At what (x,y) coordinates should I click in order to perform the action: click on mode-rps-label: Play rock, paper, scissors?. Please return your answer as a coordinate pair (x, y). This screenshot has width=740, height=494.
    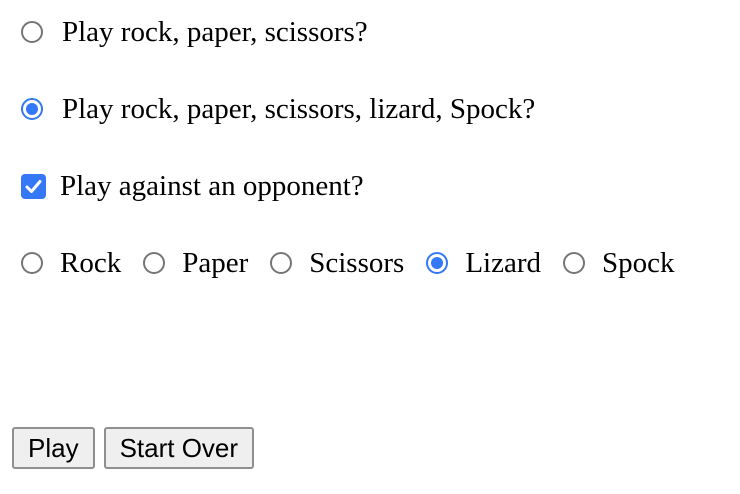
    Looking at the image, I should click on (215, 32).